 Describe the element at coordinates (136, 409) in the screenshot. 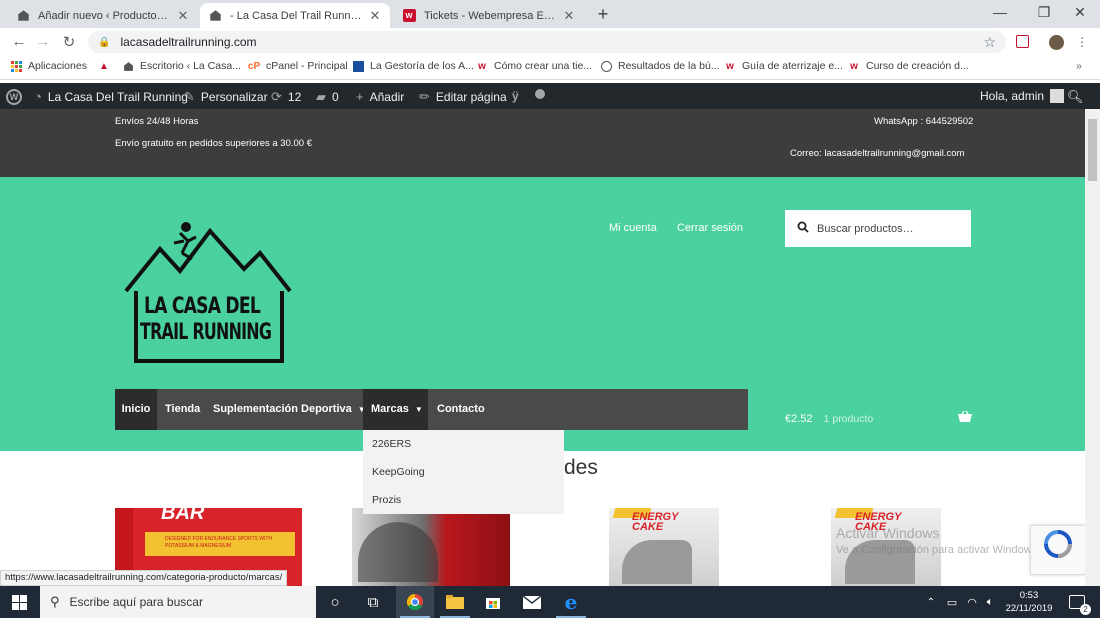

I see `nav-item-inicio: Inicio` at that location.